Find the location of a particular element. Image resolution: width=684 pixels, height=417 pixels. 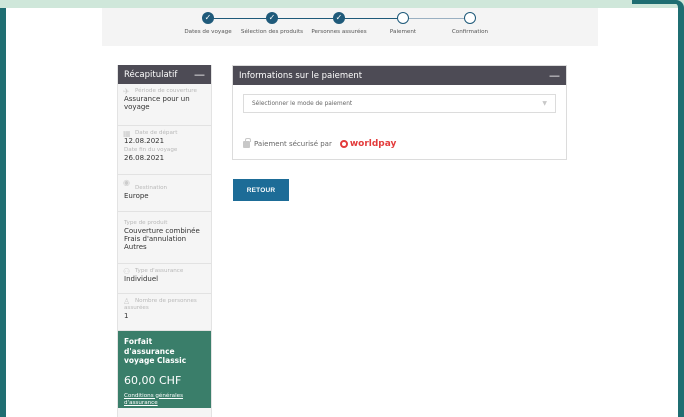

coverage-value: Assurance pour un voyage is located at coordinates (157, 103).